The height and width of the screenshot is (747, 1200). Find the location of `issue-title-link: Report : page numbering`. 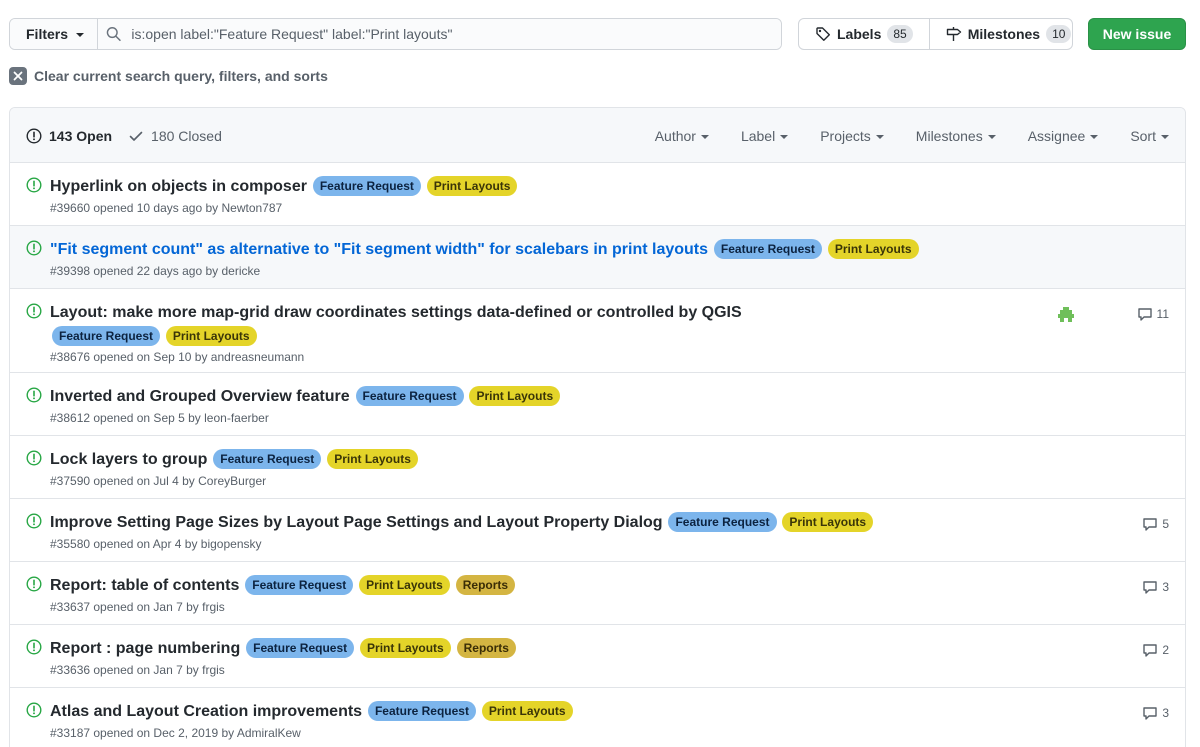

issue-title-link: Report : page numbering is located at coordinates (145, 648).